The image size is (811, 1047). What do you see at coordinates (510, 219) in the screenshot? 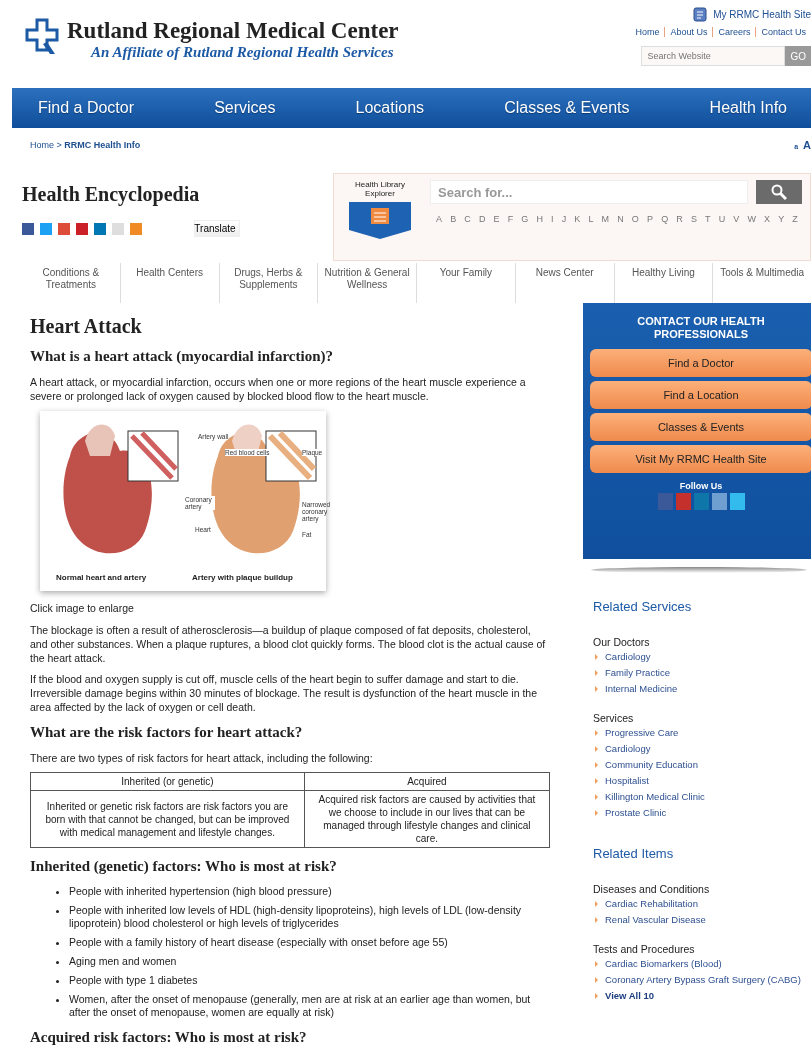
I see `alphabet-link: F` at bounding box center [510, 219].